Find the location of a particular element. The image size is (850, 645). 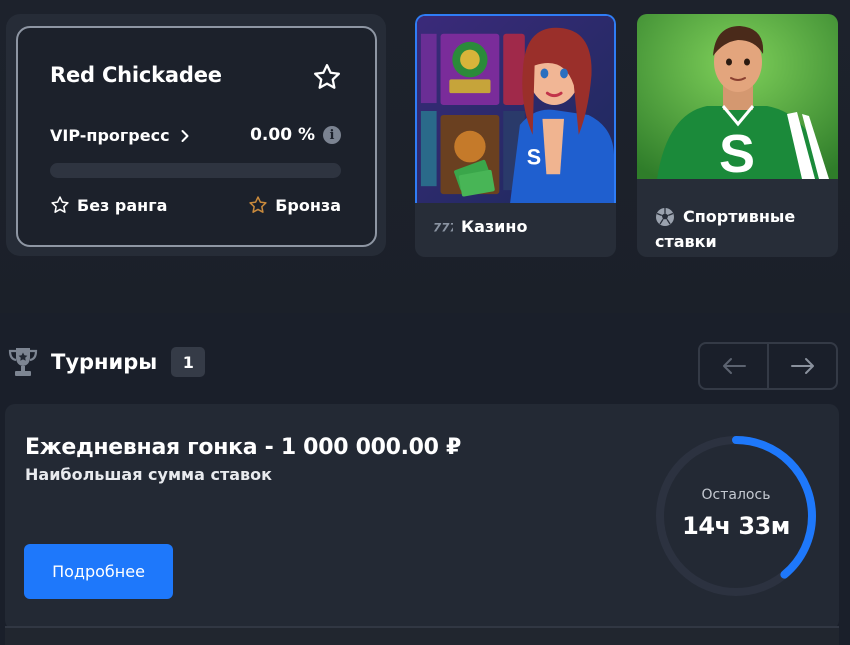

soccer-ball-icon is located at coordinates (665, 217).